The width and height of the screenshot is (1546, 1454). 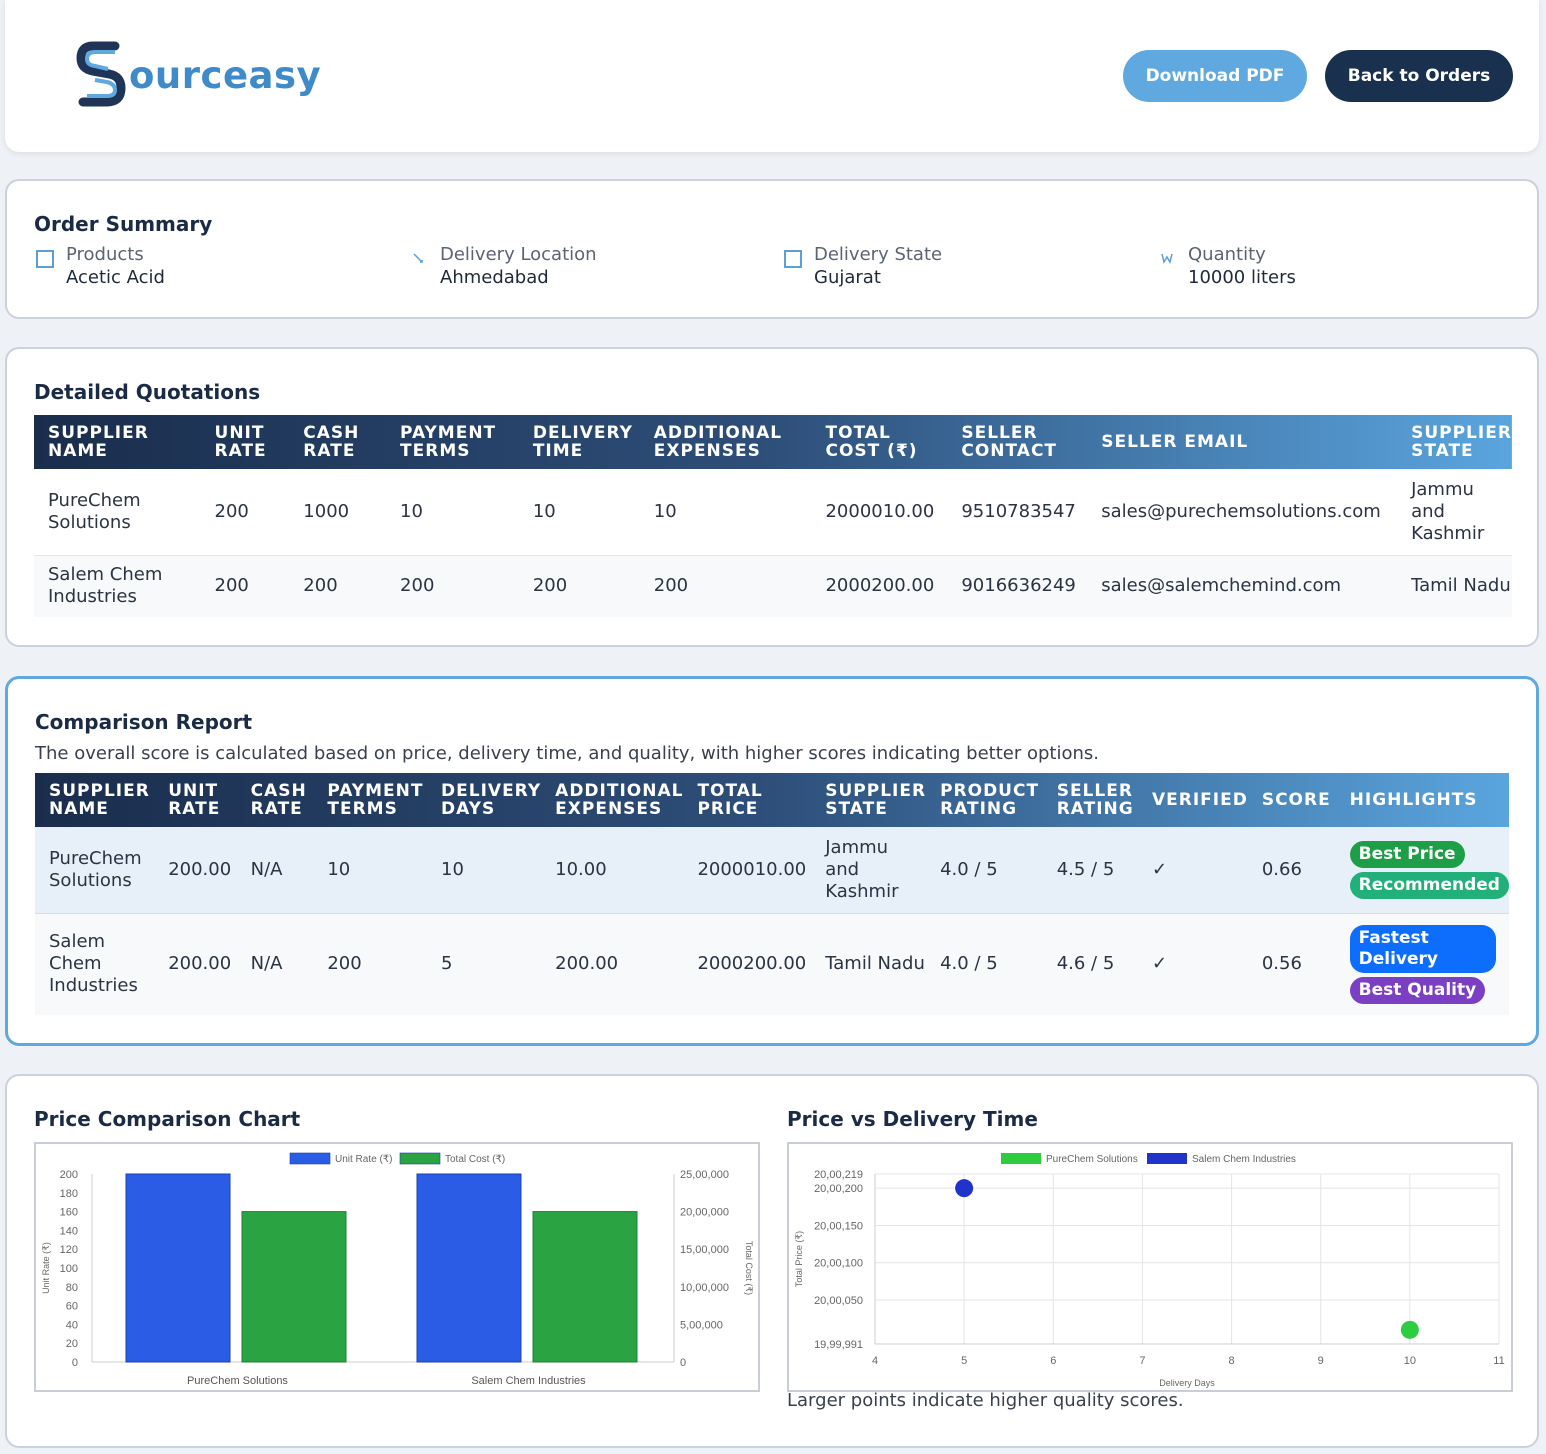 What do you see at coordinates (1228, 266) in the screenshot?
I see `summary-quantity: Quantity 10000 liters` at bounding box center [1228, 266].